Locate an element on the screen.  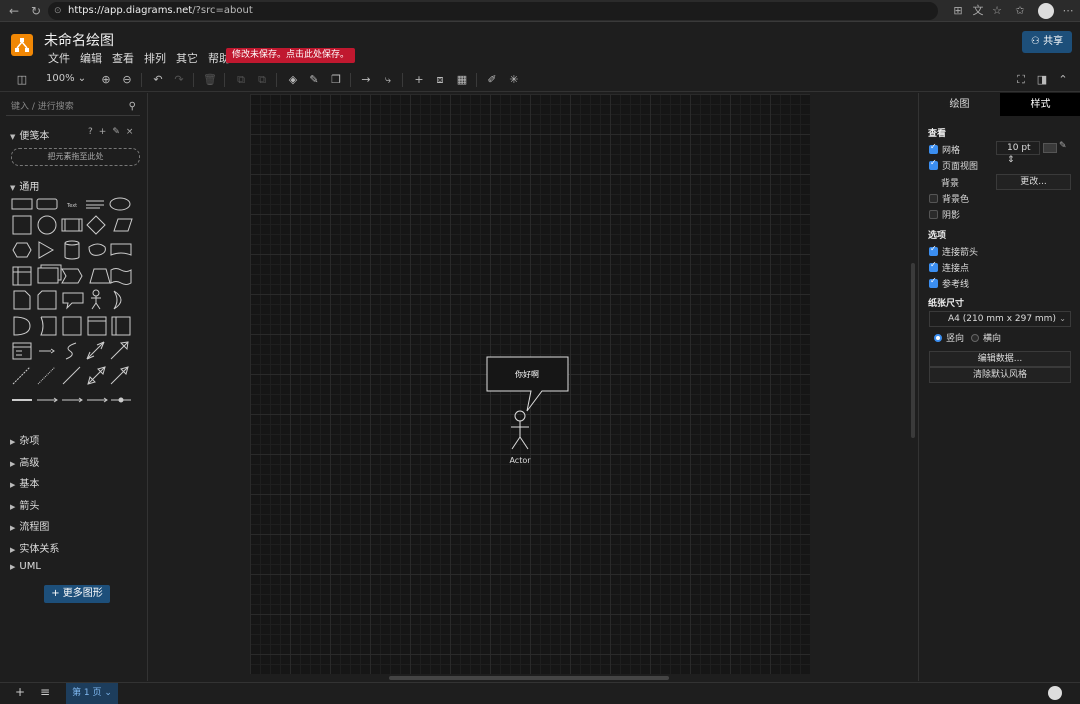
zoom-in-icon: ⊕ is located at coordinates (106, 80).